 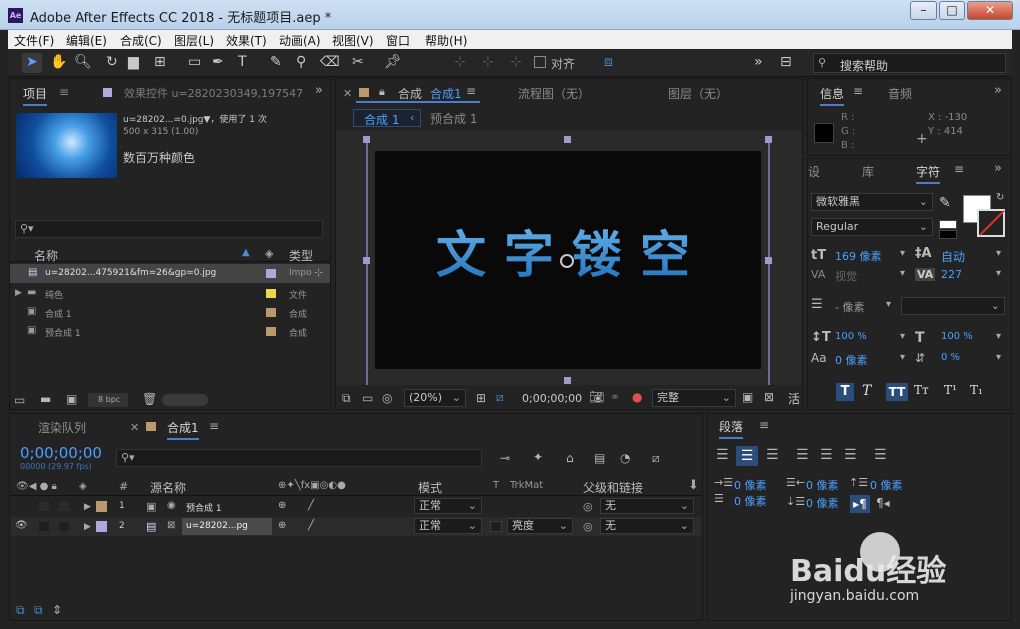 I want to click on swap-colors-icon: ↻, so click(x=1000, y=197).